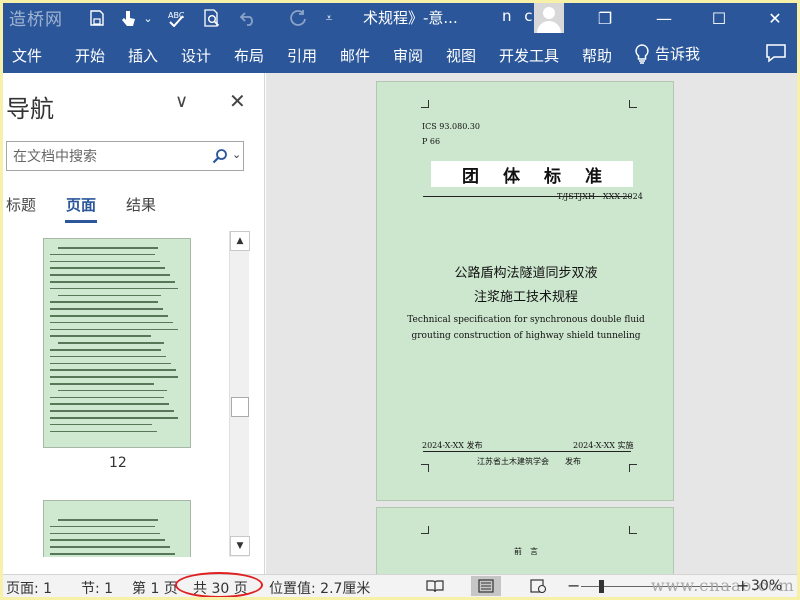  I want to click on site-watermark: 造桥网, so click(36, 20).